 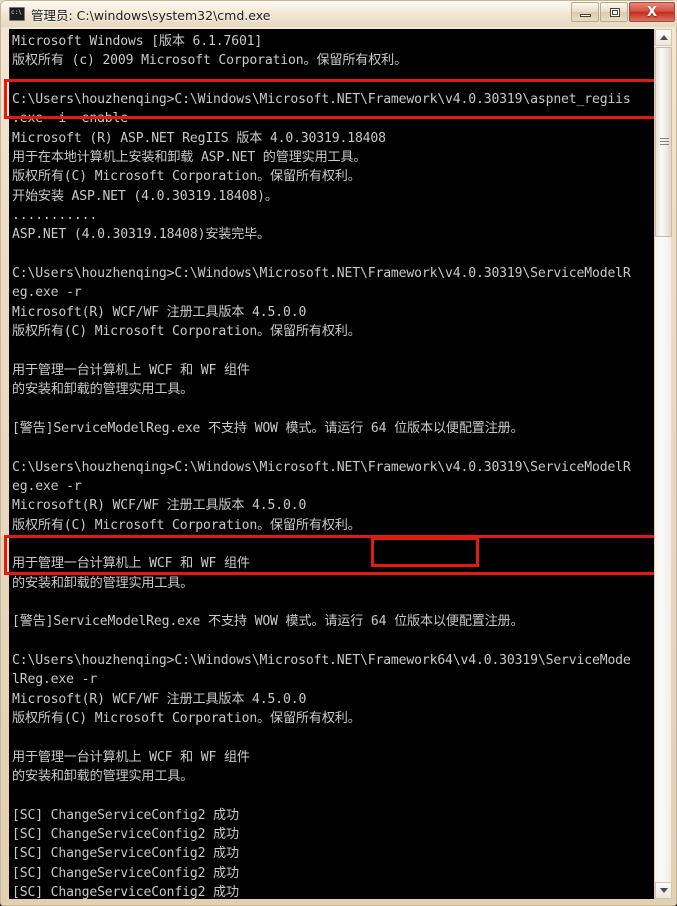 I want to click on scroll-down-arrow-icon, so click(x=664, y=890).